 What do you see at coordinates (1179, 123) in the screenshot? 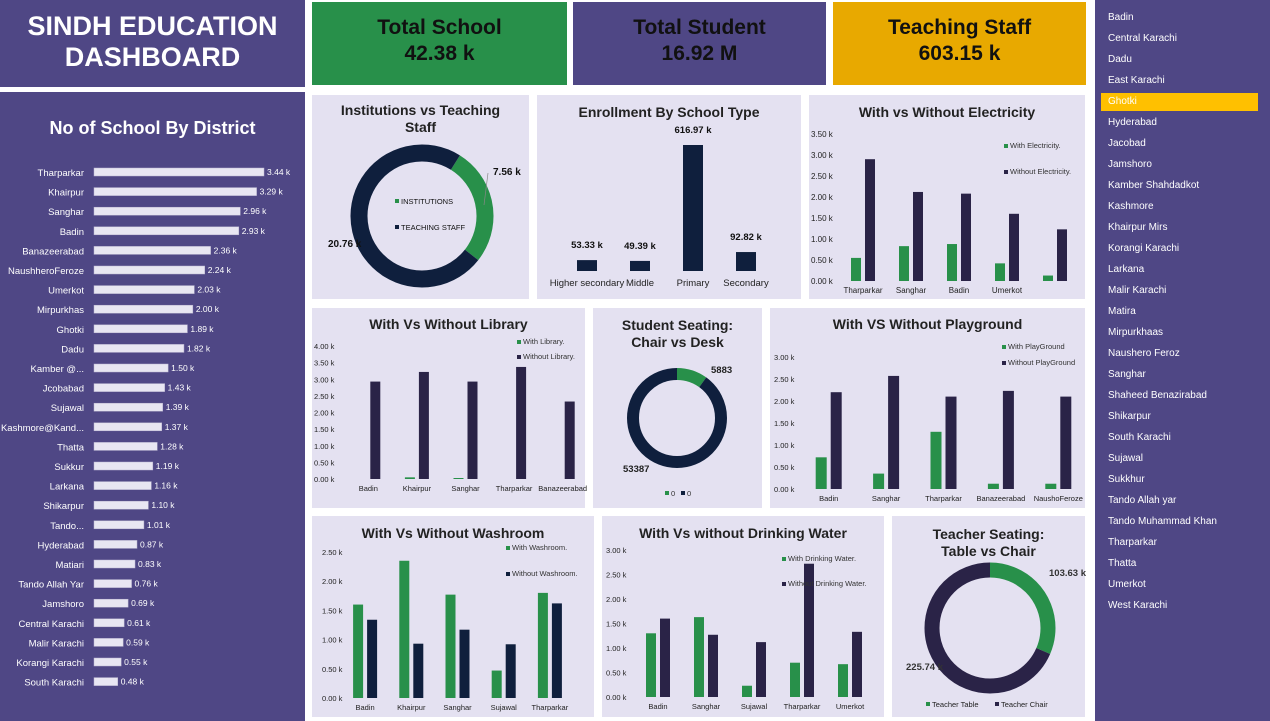
I see `slicer-item: Hyderabad` at bounding box center [1179, 123].